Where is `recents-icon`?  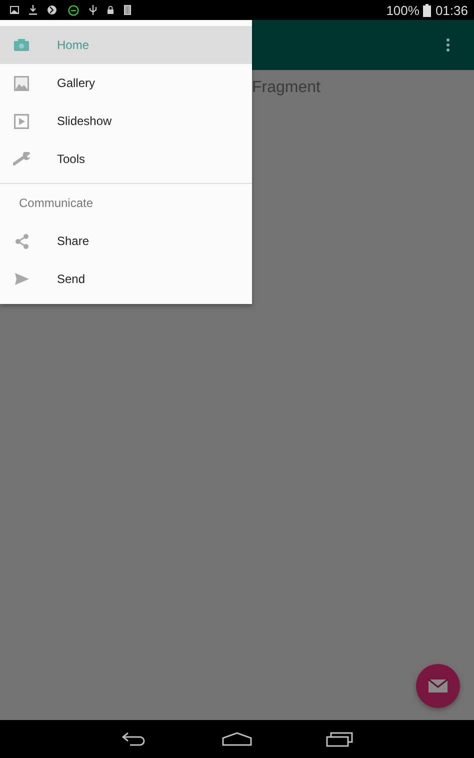 recents-icon is located at coordinates (340, 739).